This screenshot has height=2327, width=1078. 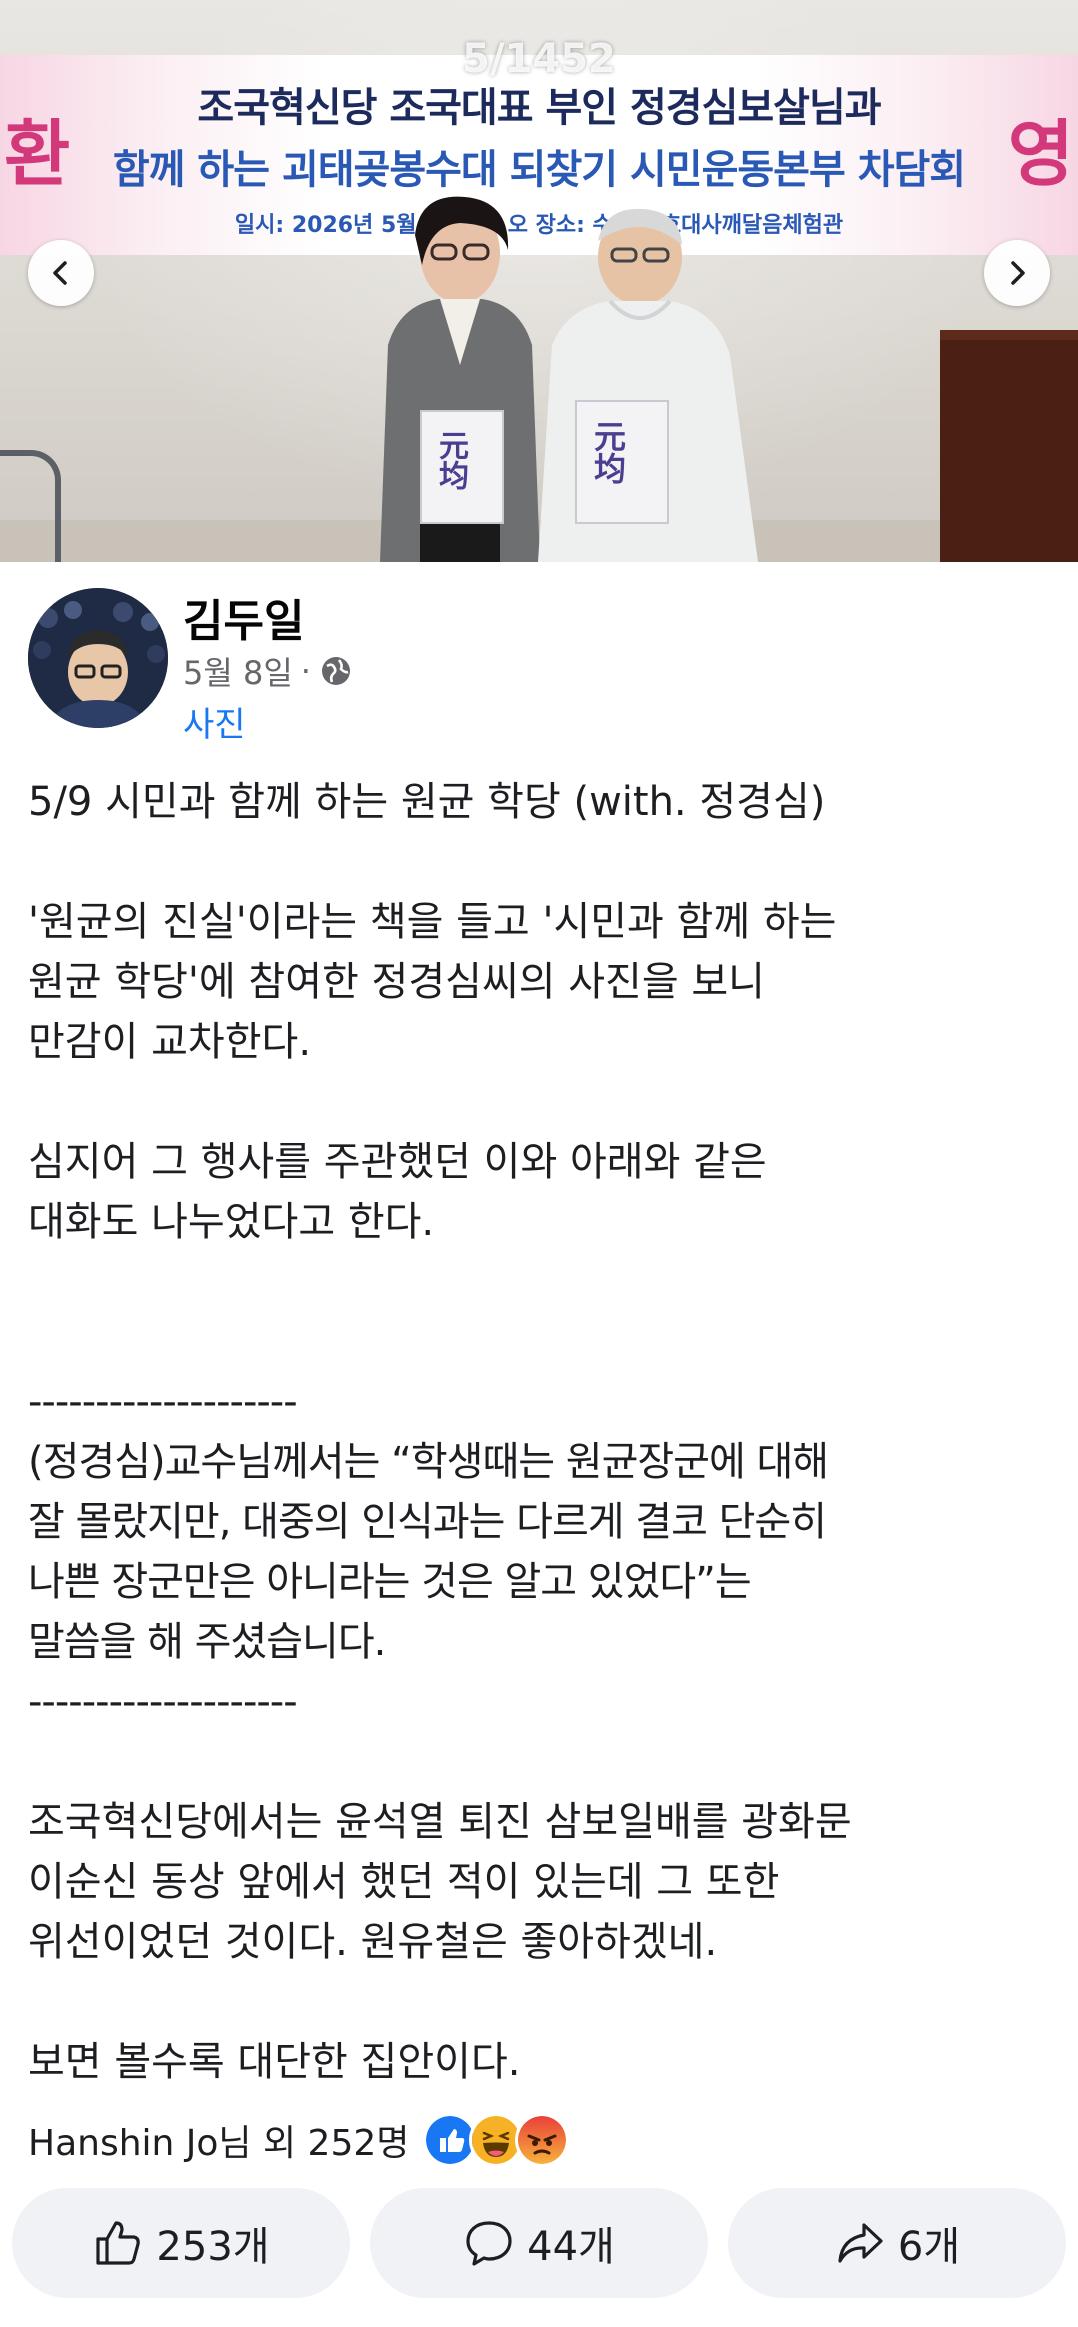 I want to click on post-date: 5월 8일, so click(x=238, y=671).